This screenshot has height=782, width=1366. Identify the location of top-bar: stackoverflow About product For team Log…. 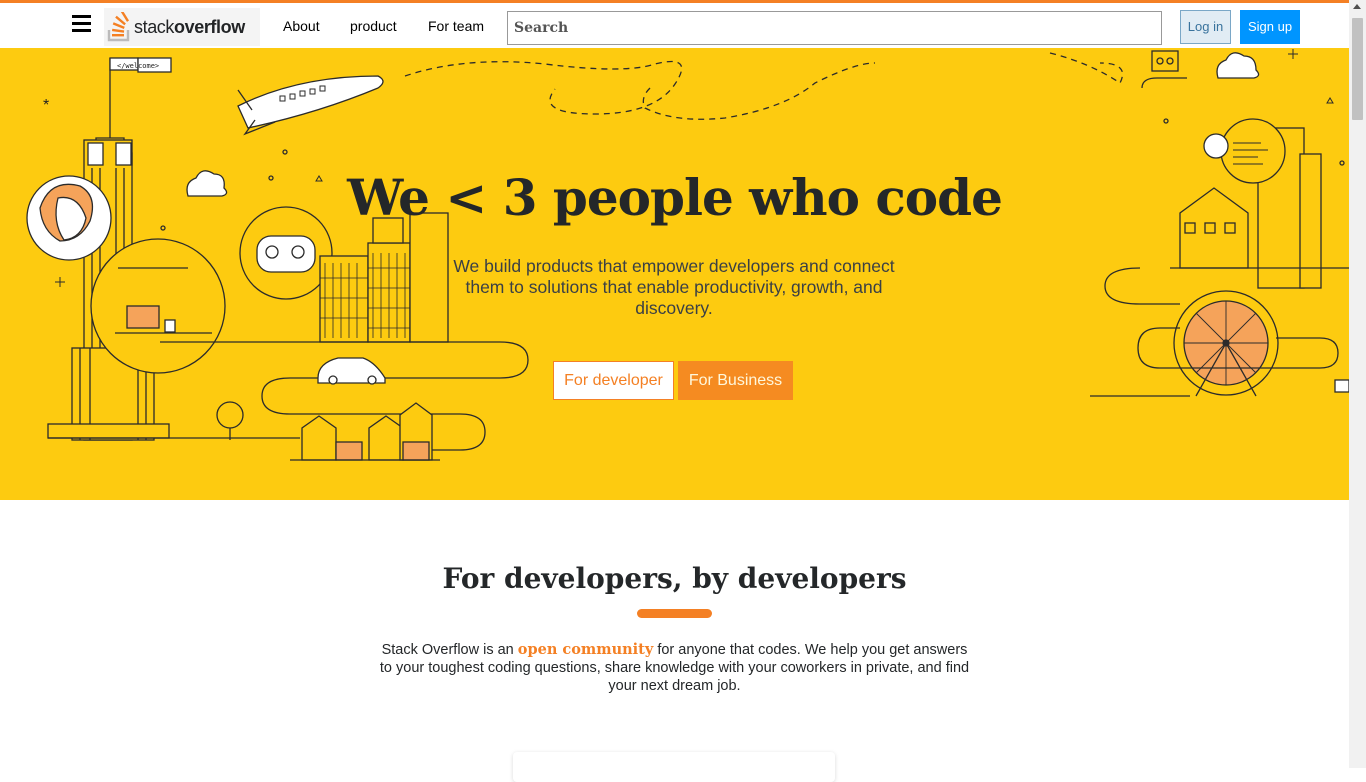
(674, 24).